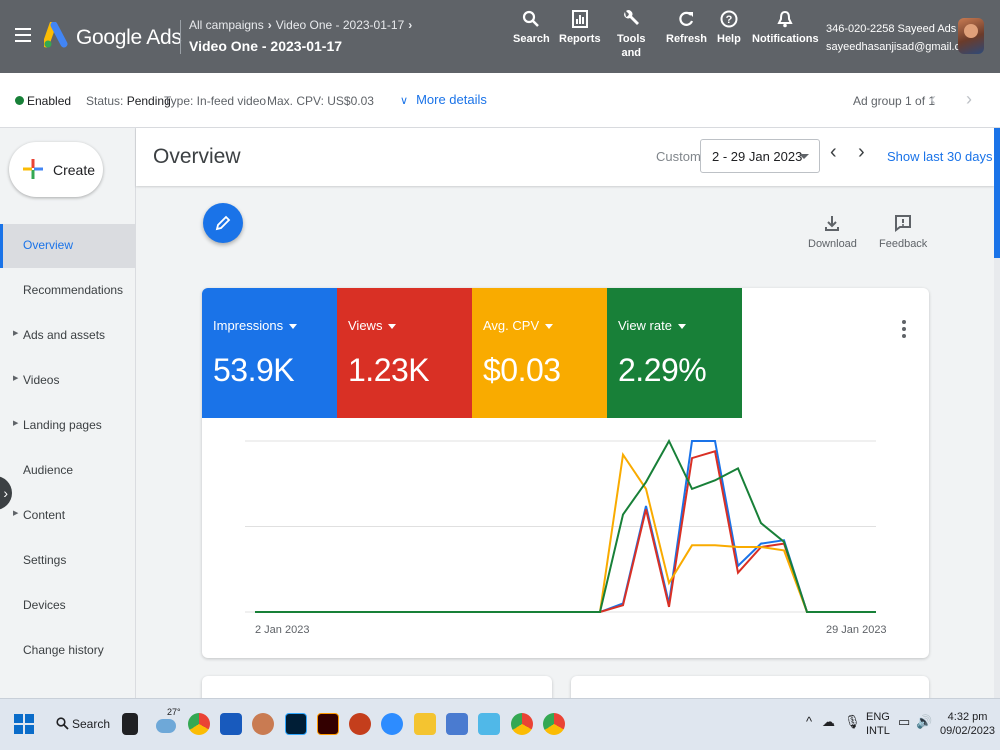 The image size is (1000, 750). Describe the element at coordinates (678, 156) in the screenshot. I see `custom-range-label: Custom` at that location.